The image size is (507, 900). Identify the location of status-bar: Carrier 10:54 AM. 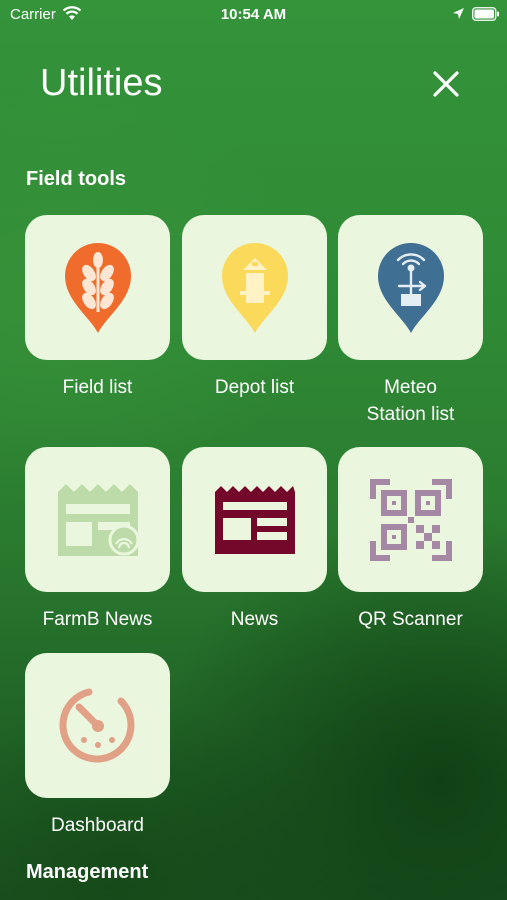
(253, 15).